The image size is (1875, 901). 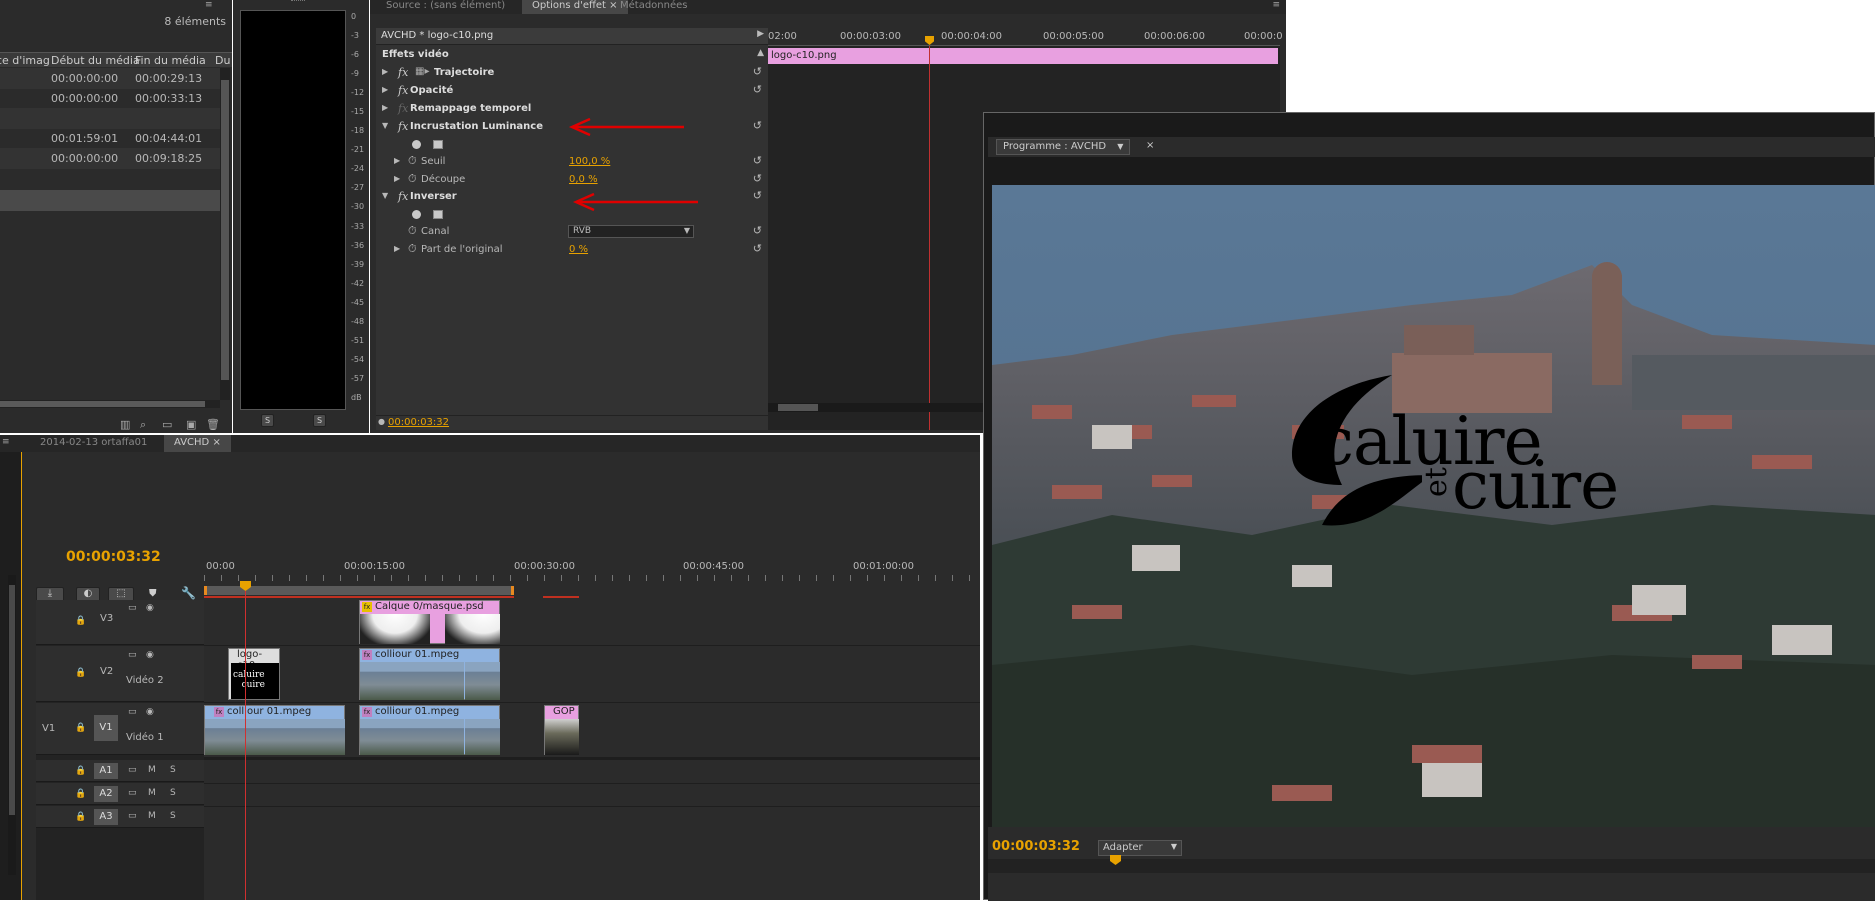 What do you see at coordinates (12, 725) in the screenshot?
I see `left-scrollbar` at bounding box center [12, 725].